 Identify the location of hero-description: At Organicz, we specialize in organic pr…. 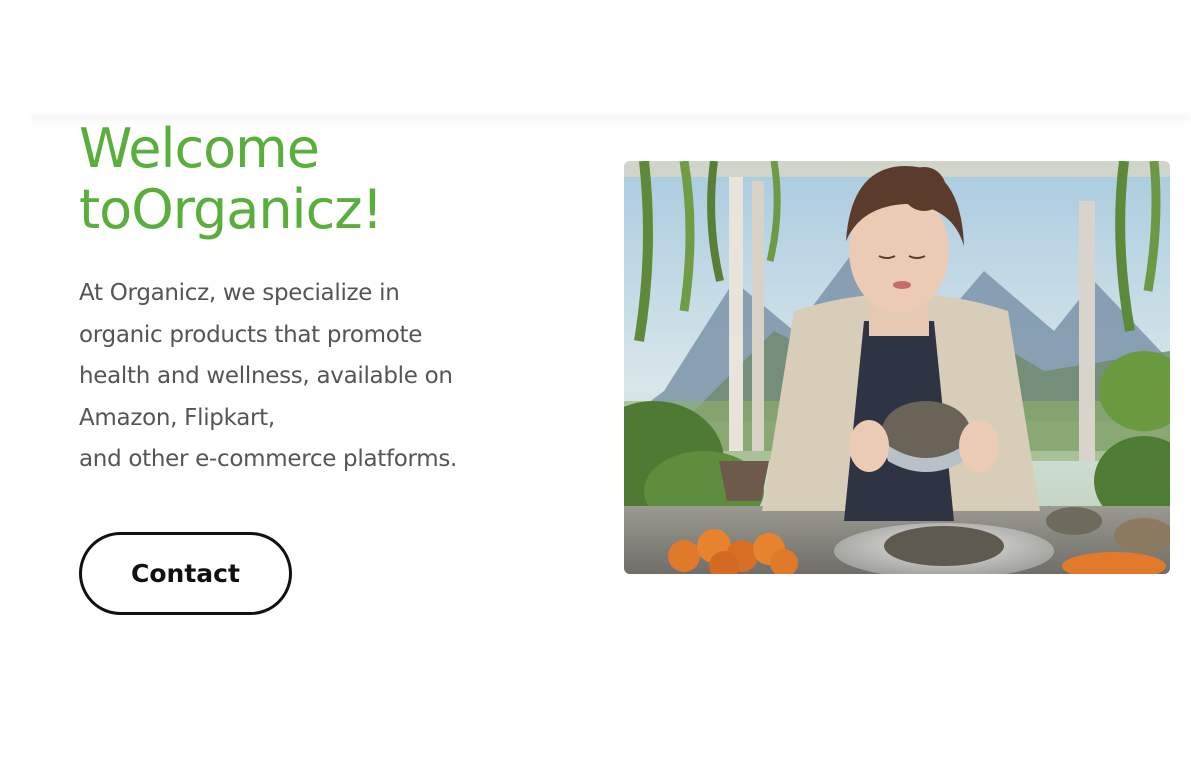
(314, 377).